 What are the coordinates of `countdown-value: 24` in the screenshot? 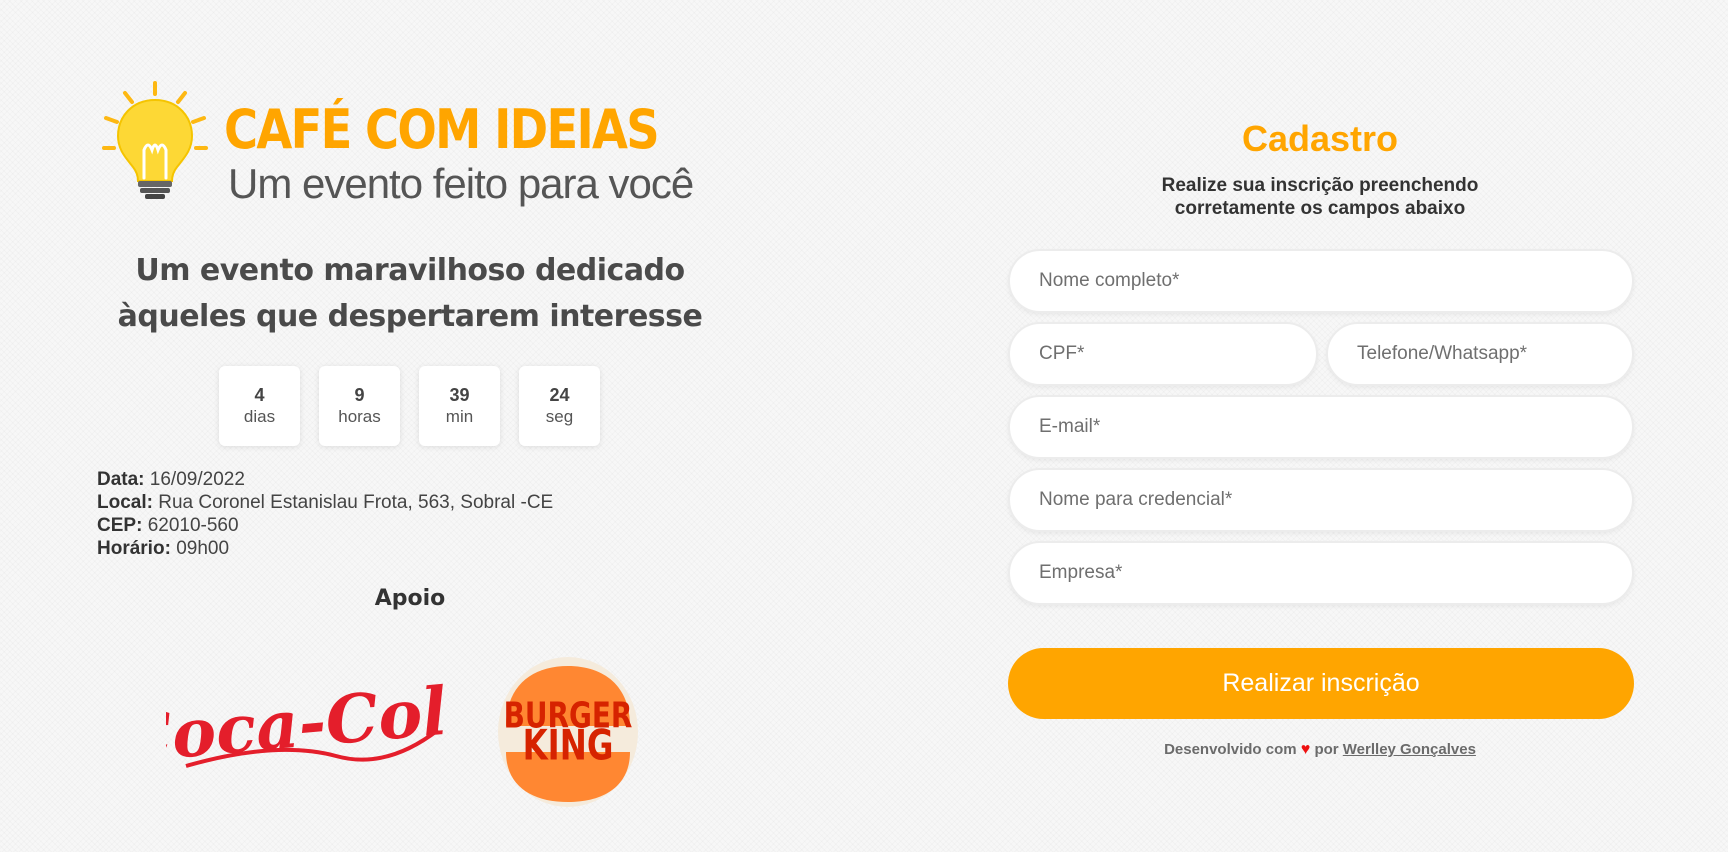 It's located at (559, 395).